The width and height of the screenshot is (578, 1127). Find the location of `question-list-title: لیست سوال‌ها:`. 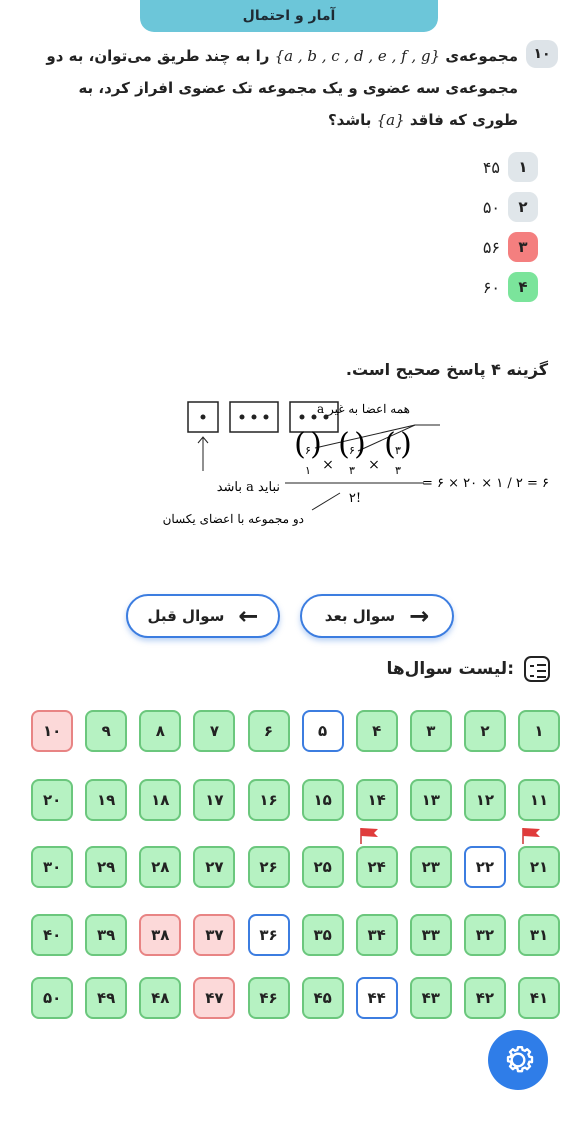

question-list-title: لیست سوال‌ها: is located at coordinates (450, 669).